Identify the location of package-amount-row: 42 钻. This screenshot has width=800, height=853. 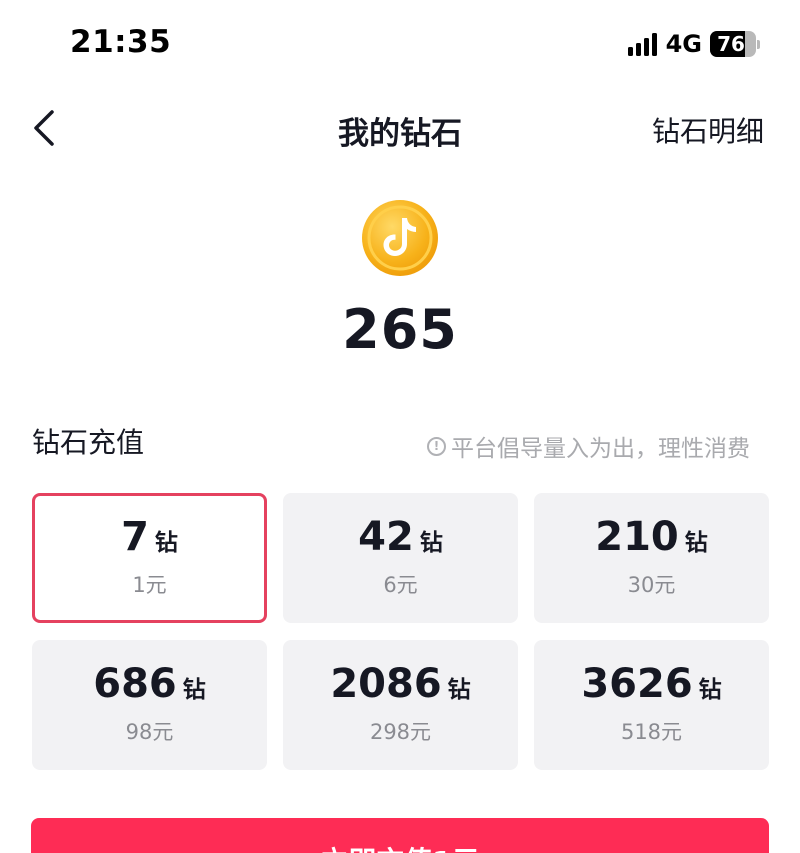
(400, 537).